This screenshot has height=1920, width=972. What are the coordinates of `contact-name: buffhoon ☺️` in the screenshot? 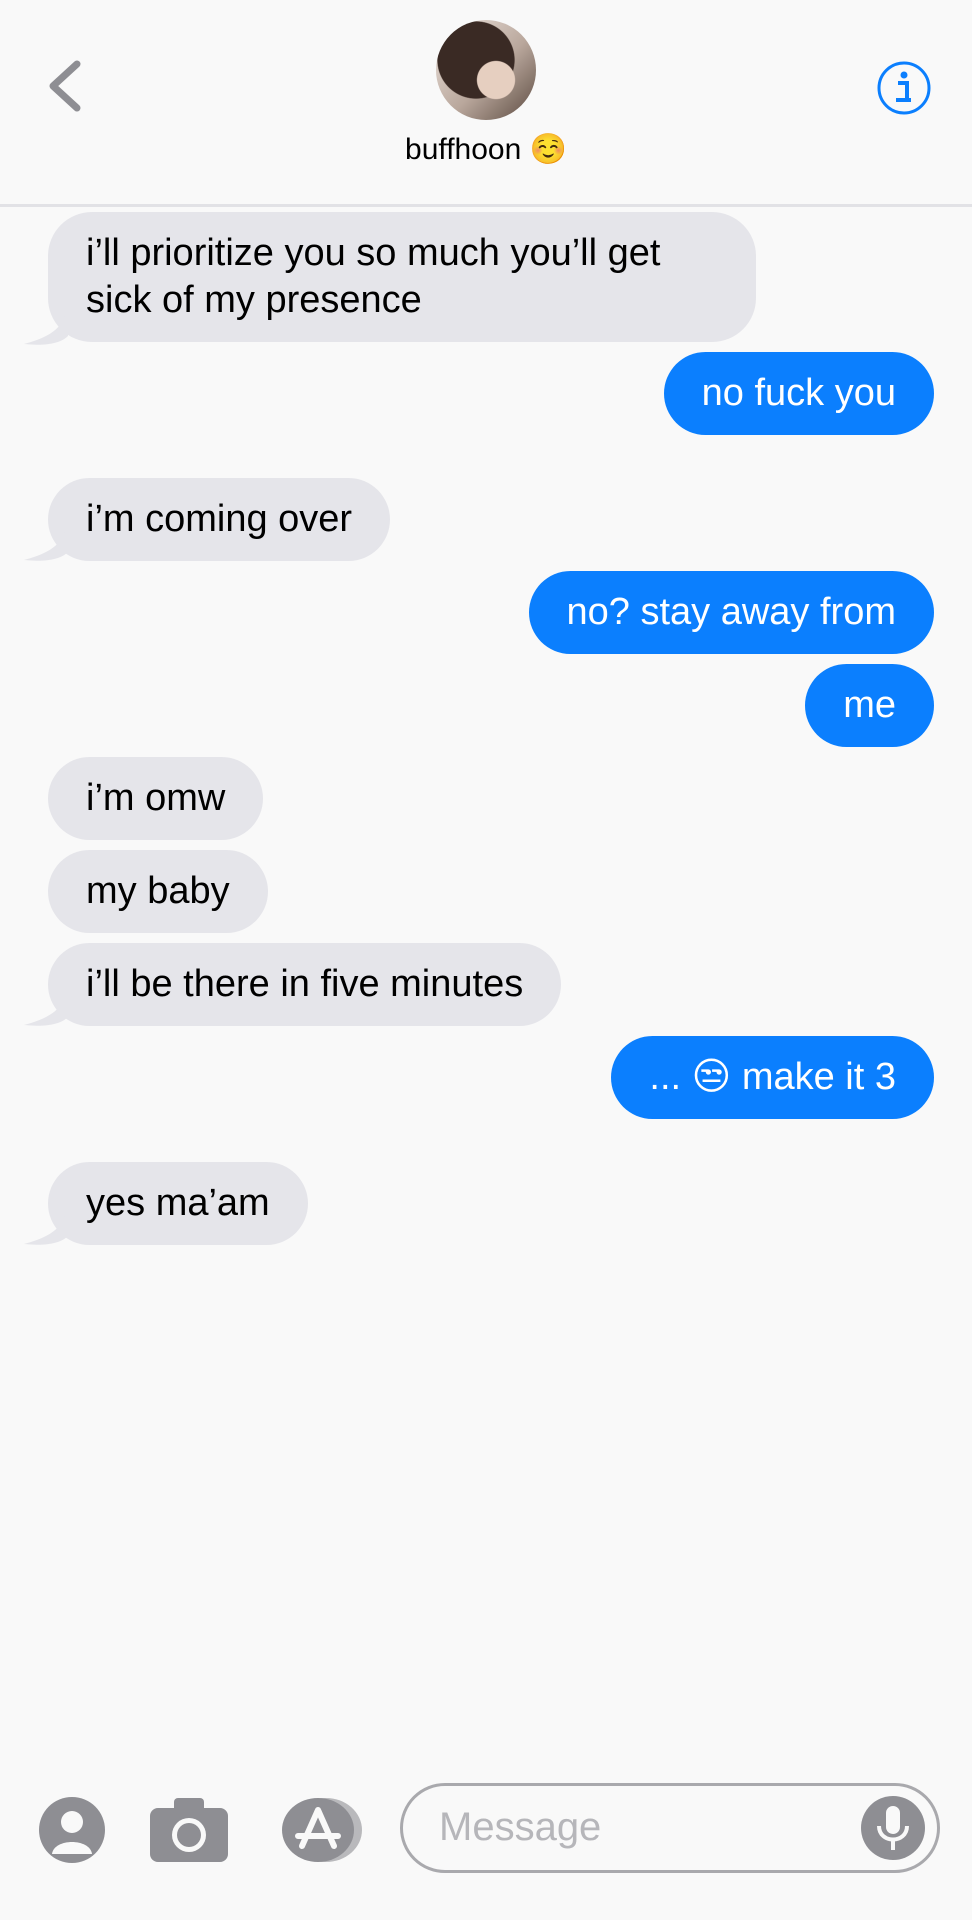 It's located at (486, 150).